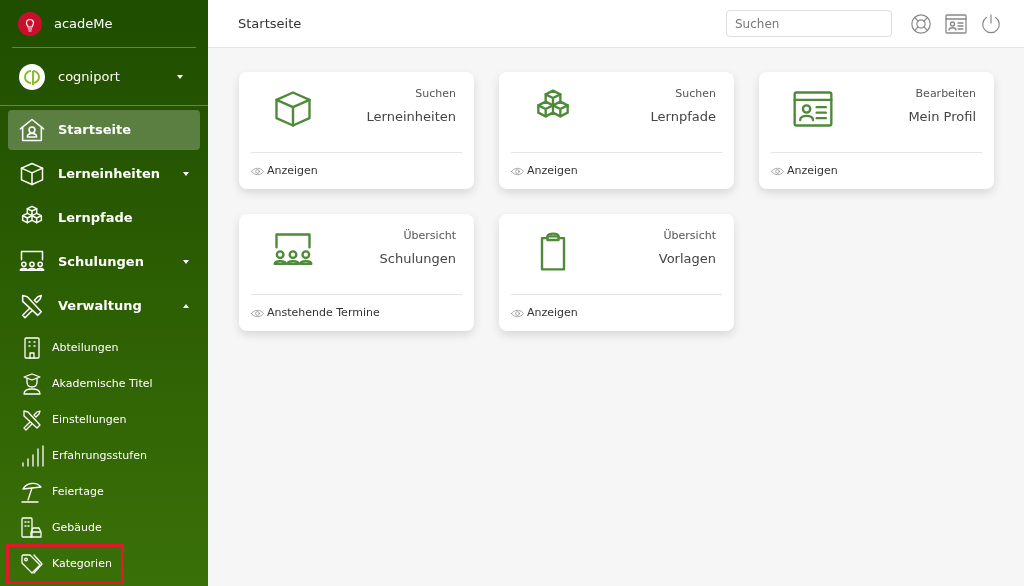 The width and height of the screenshot is (1024, 586). What do you see at coordinates (84, 384) in the screenshot?
I see `nav-subitem: Akademische Titel` at bounding box center [84, 384].